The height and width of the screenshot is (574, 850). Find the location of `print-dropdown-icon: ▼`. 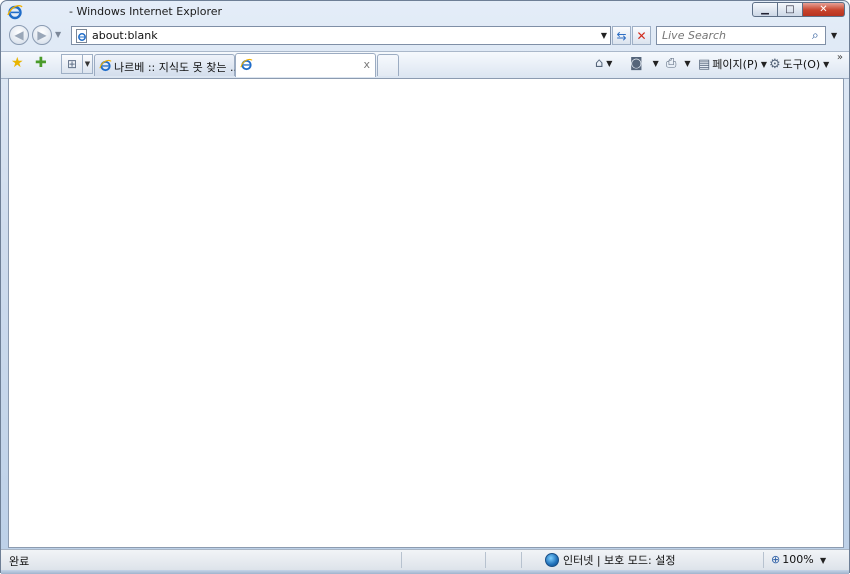

print-dropdown-icon: ▼ is located at coordinates (687, 63).